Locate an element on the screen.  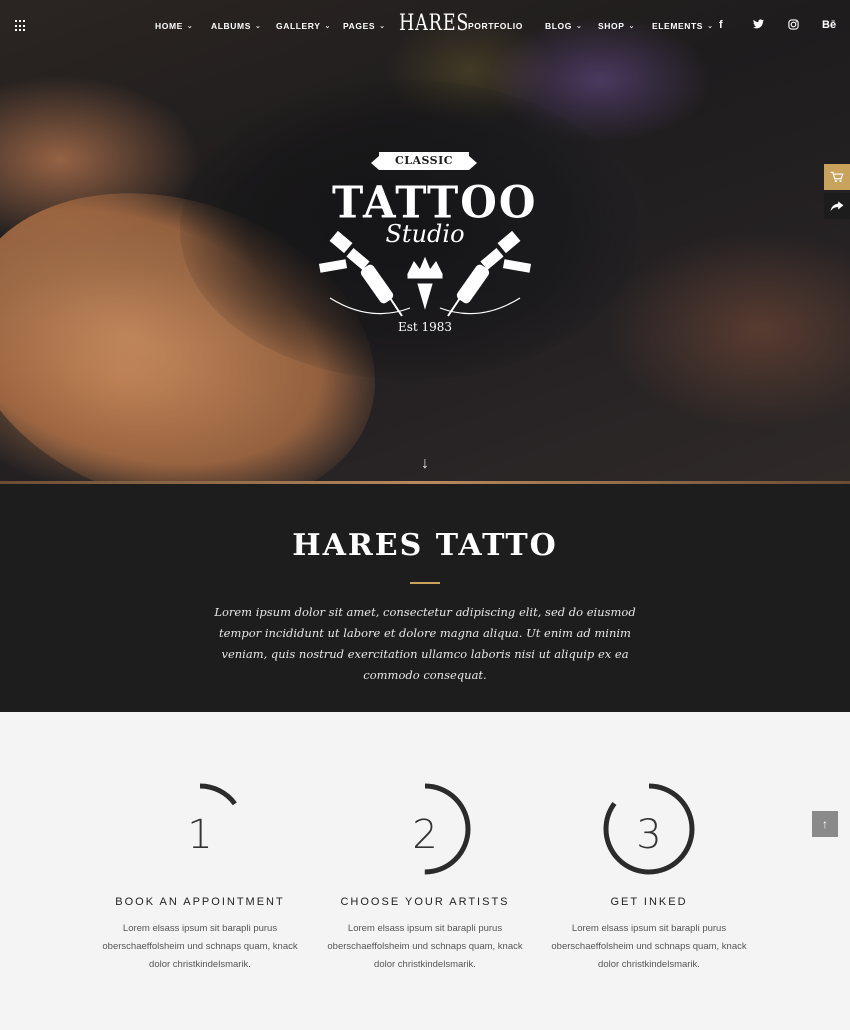
cart-icon is located at coordinates (837, 177).